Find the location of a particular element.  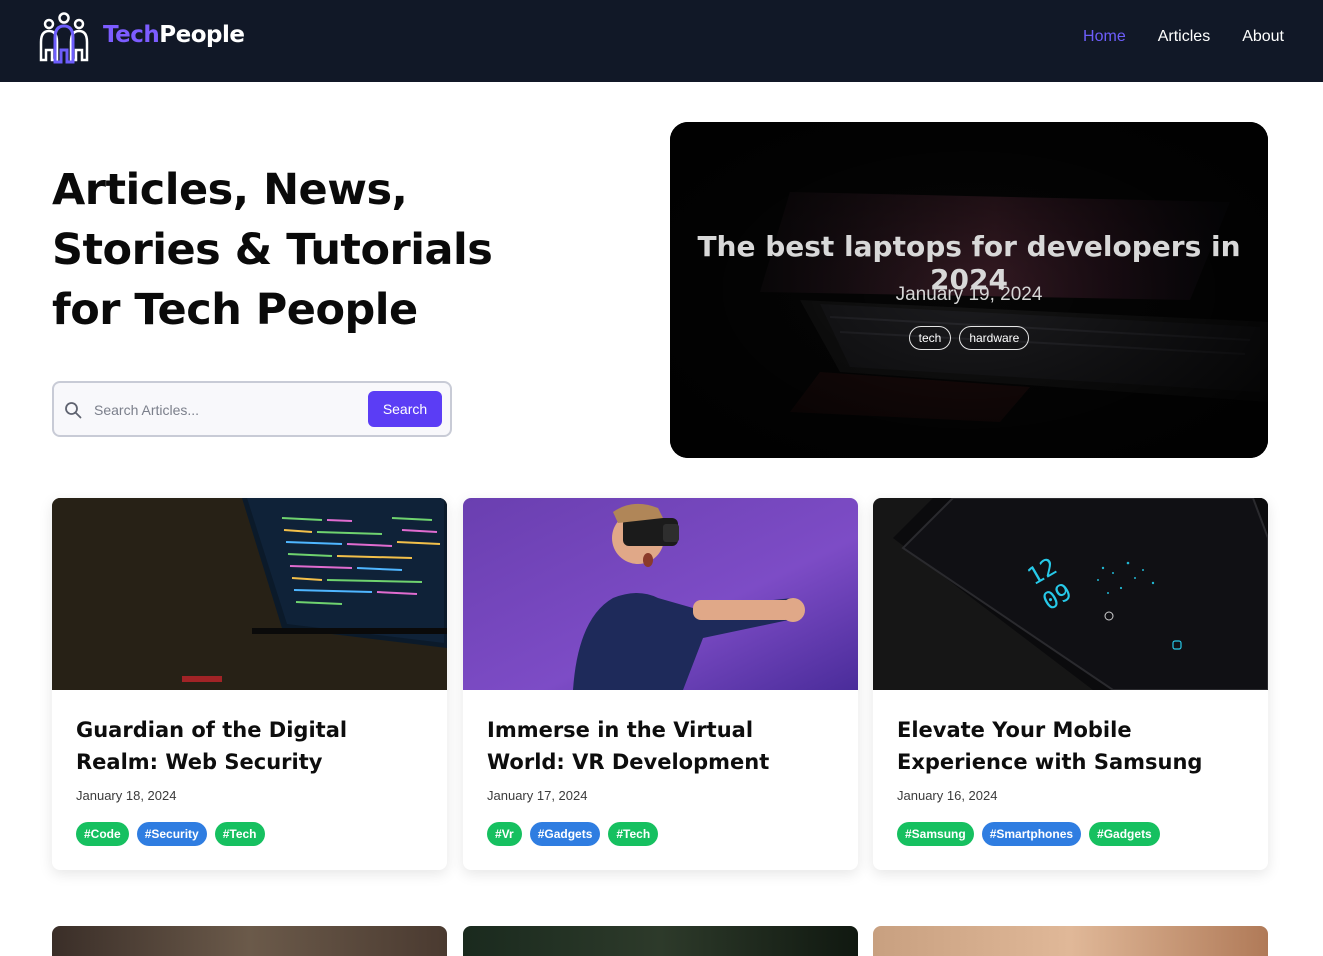

top-navbar: TechPeople Home Articles About is located at coordinates (661, 41).